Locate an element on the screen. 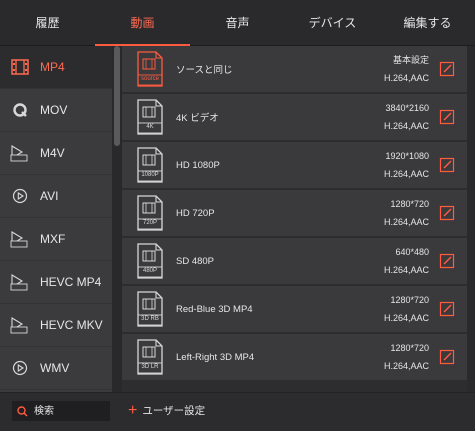 The width and height of the screenshot is (475, 431). m4v-icon is located at coordinates (20, 153).